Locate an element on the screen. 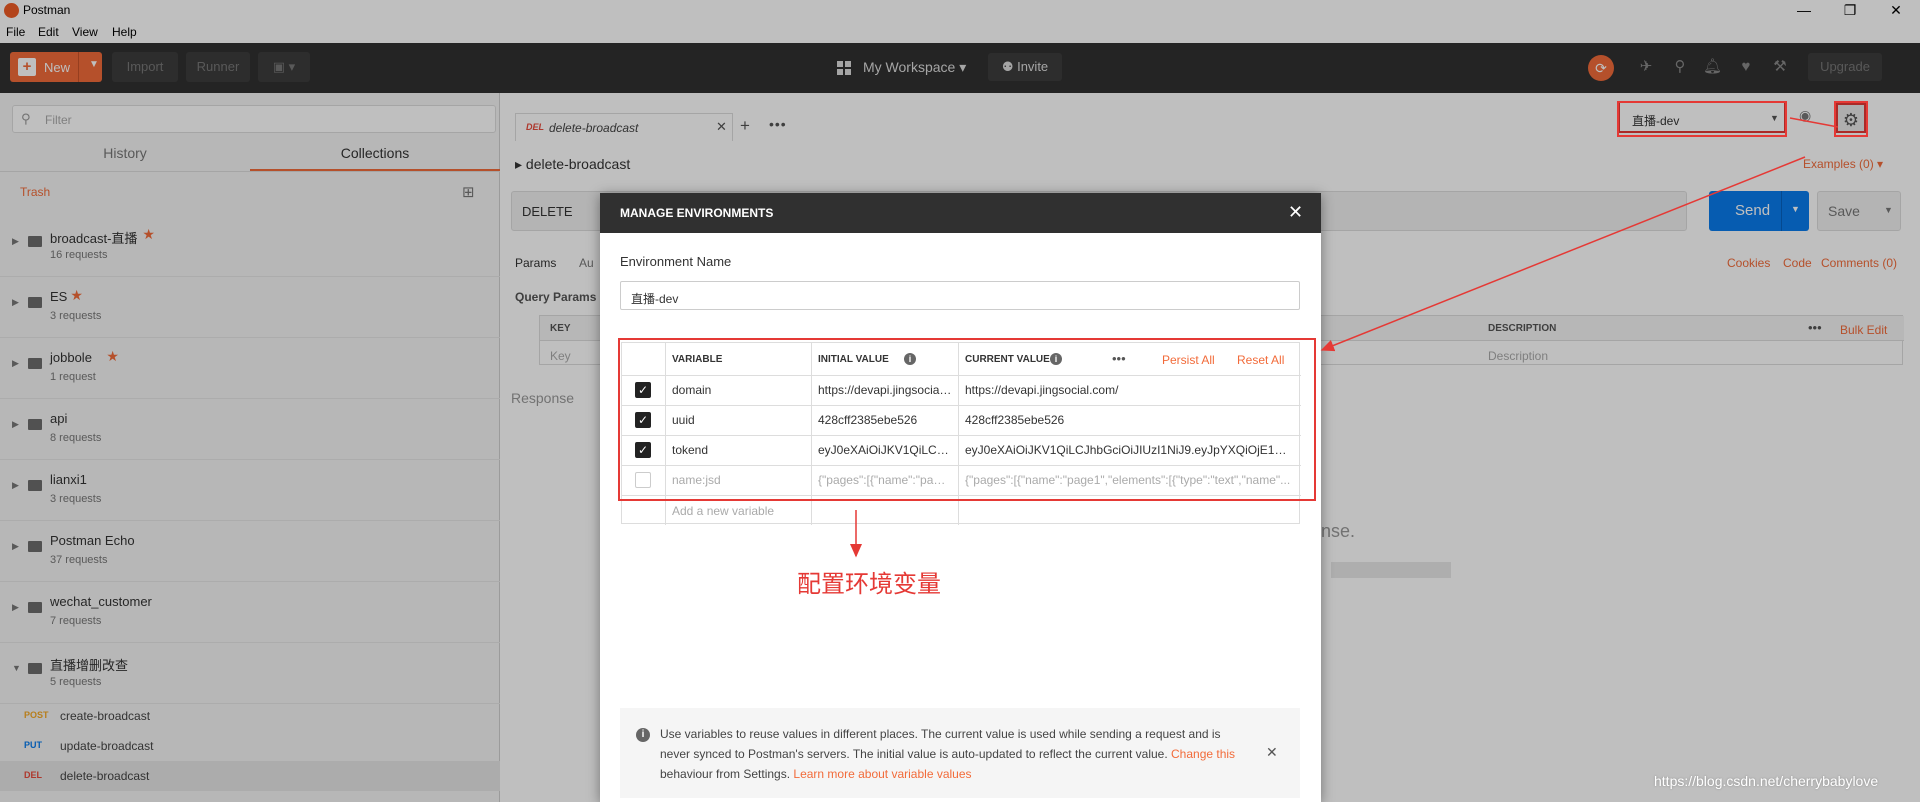 The height and width of the screenshot is (802, 1920). annotation-label: 配置环境变量 is located at coordinates (869, 584).